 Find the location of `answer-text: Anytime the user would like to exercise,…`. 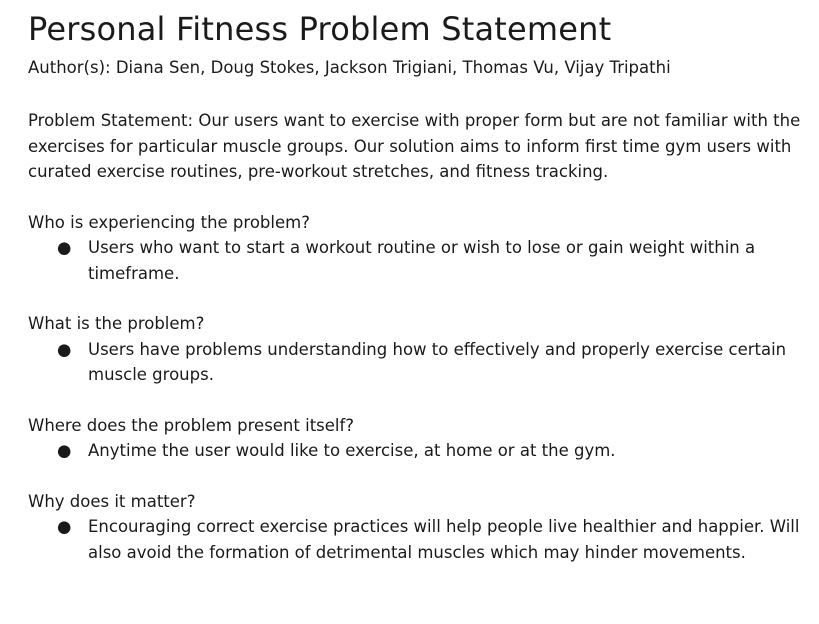

answer-text: Anytime the user would like to exercise,… is located at coordinates (352, 450).